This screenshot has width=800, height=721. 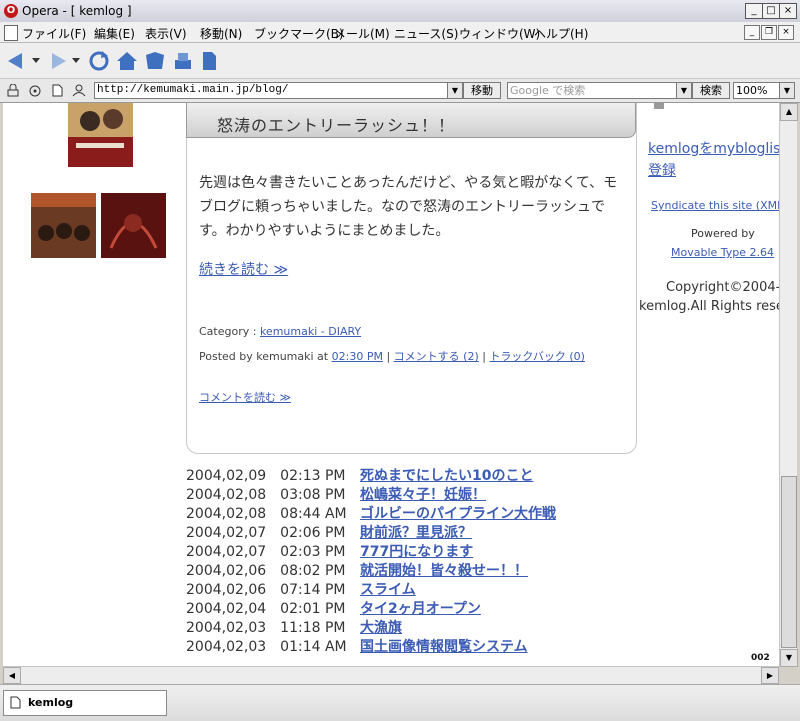 I want to click on back-arrow-icon, so click(x=17, y=61).